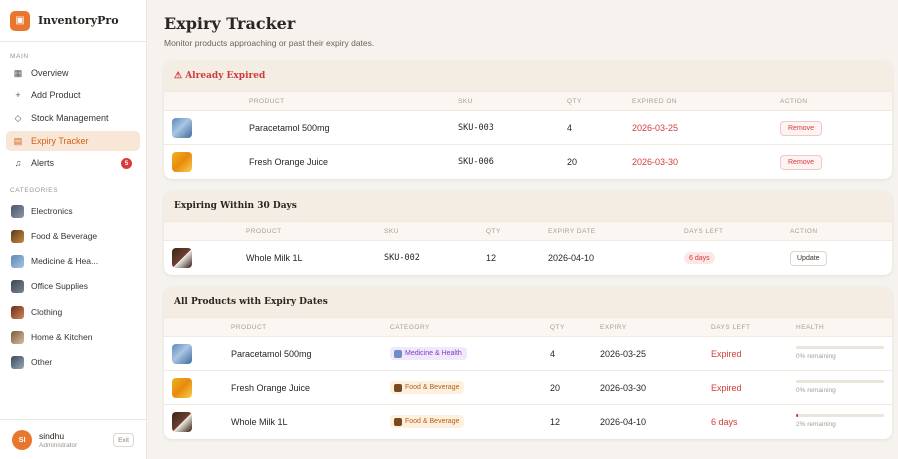 The height and width of the screenshot is (459, 898). What do you see at coordinates (17, 362) in the screenshot?
I see `other-icon` at bounding box center [17, 362].